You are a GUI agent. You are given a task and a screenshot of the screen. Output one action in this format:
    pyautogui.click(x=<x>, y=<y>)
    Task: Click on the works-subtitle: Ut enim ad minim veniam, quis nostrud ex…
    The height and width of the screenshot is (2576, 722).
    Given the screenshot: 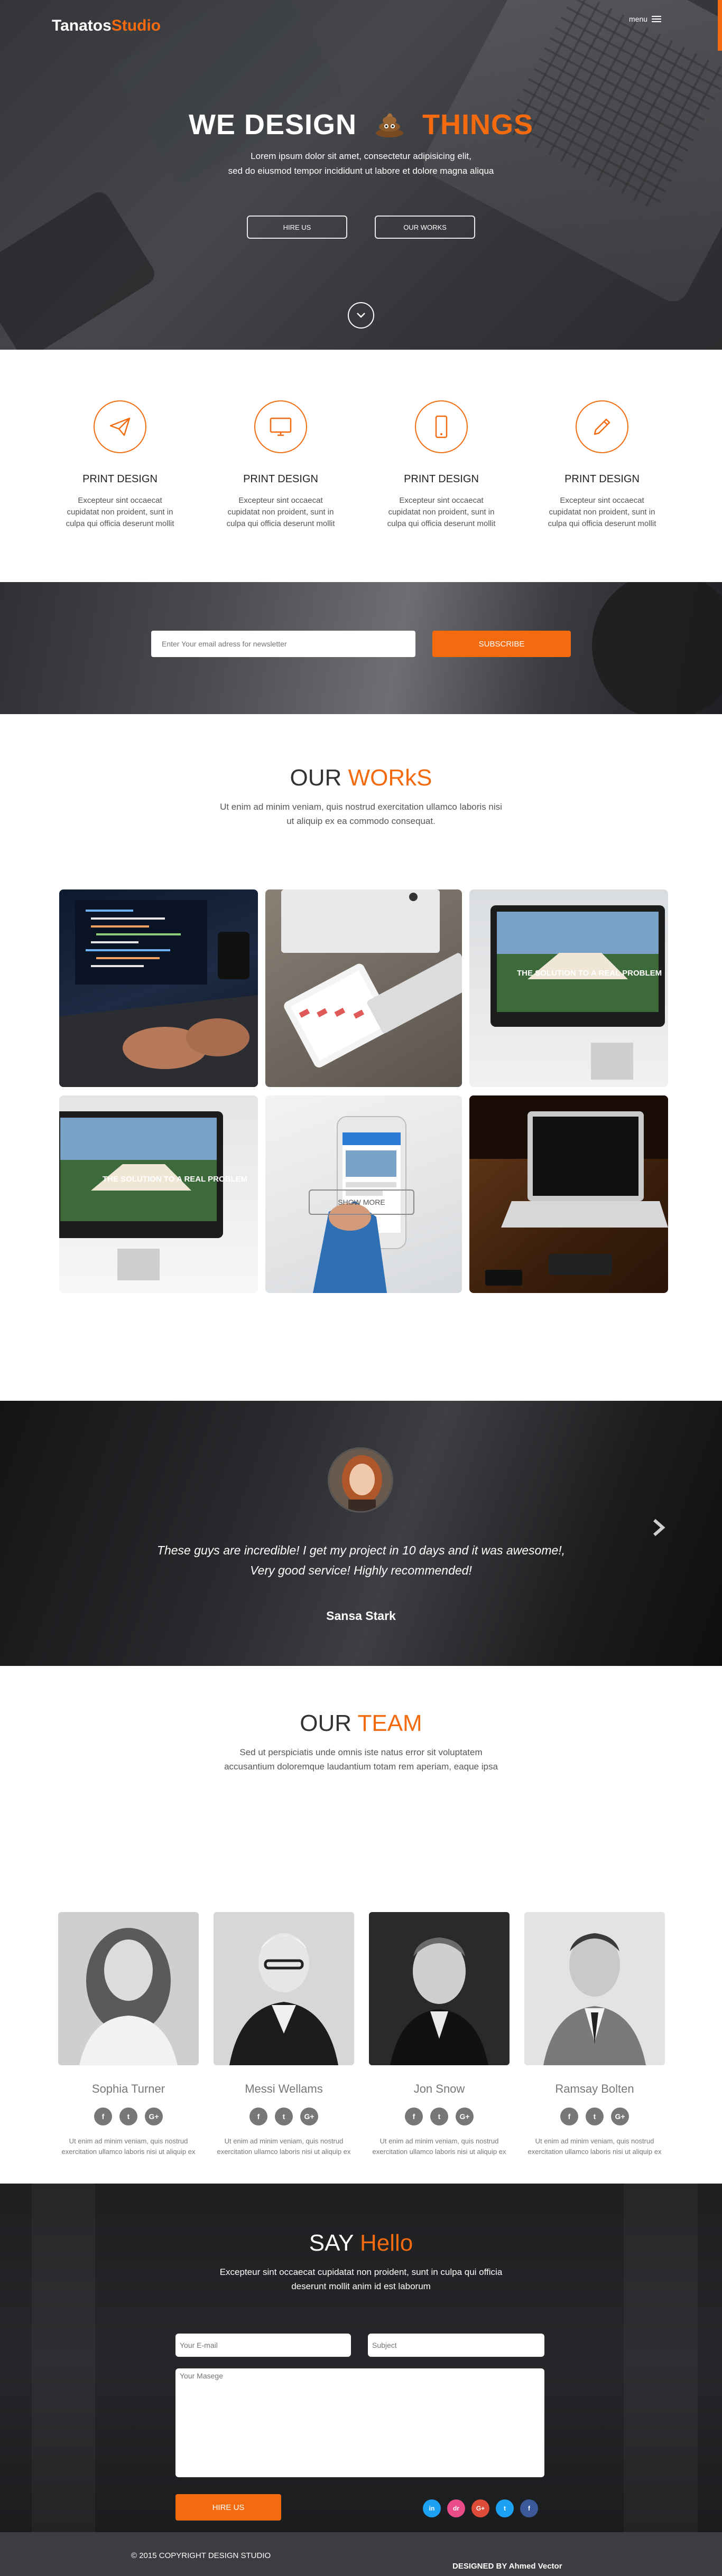 What is the action you would take?
    pyautogui.click(x=361, y=814)
    